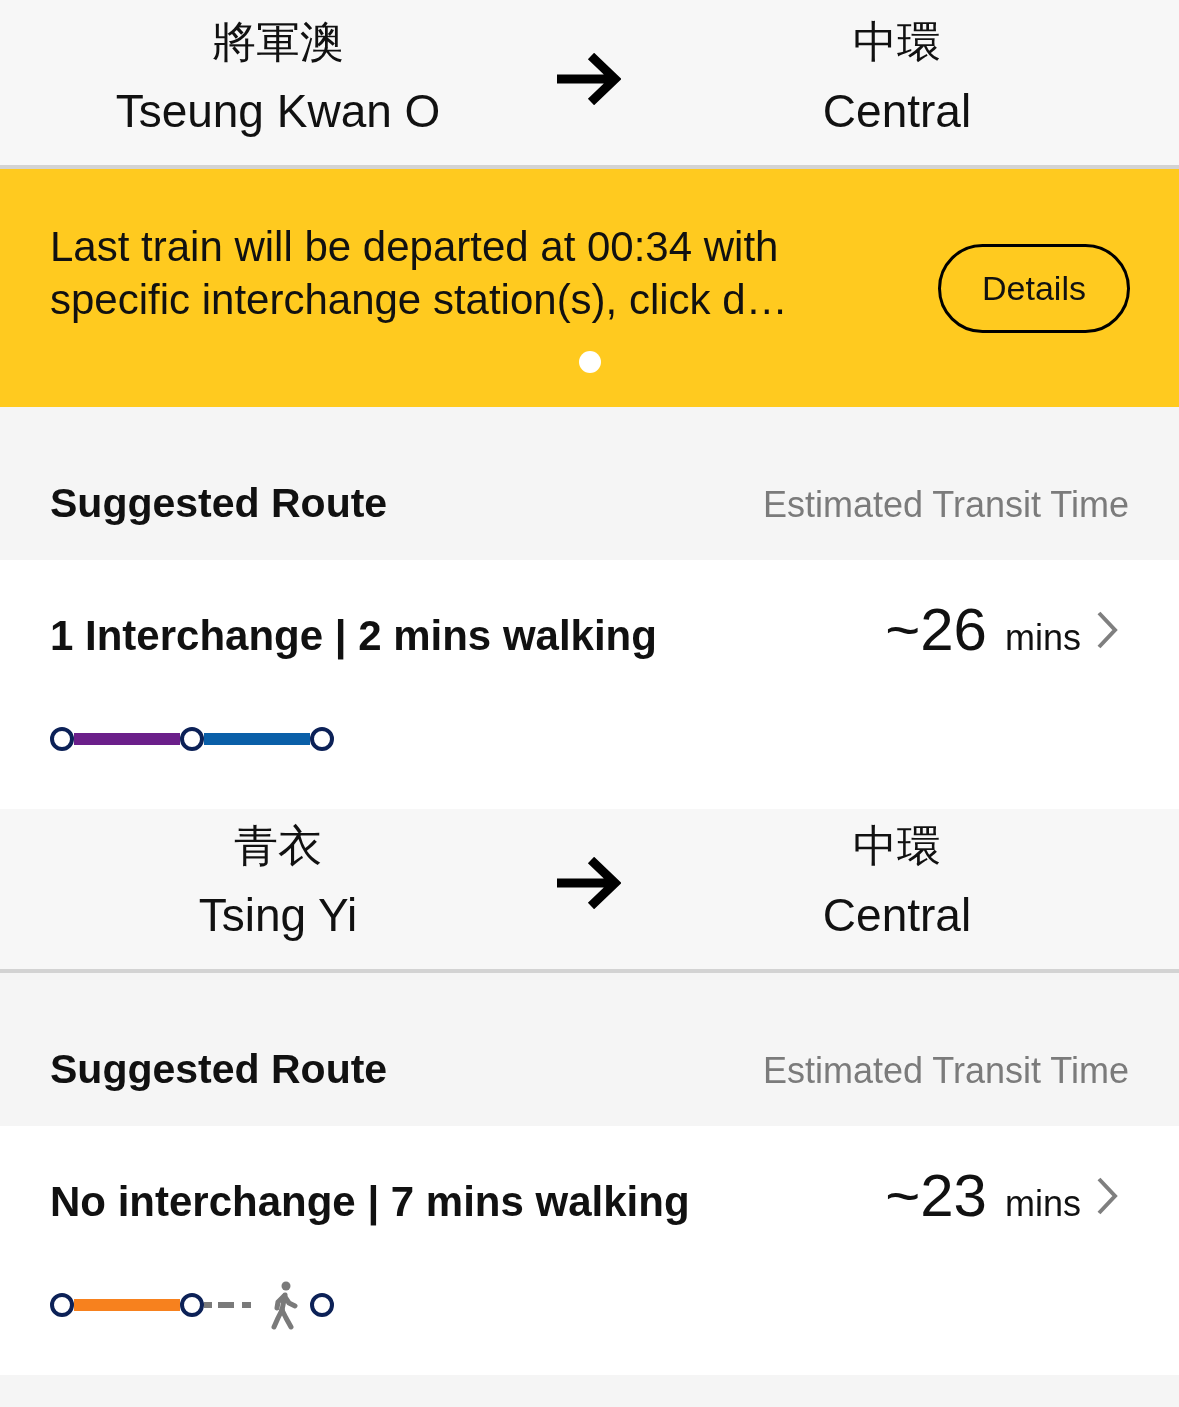 This screenshot has width=1179, height=1407. Describe the element at coordinates (353, 636) in the screenshot. I see `route-summary: 1 Interchange | 2 mins walking` at that location.